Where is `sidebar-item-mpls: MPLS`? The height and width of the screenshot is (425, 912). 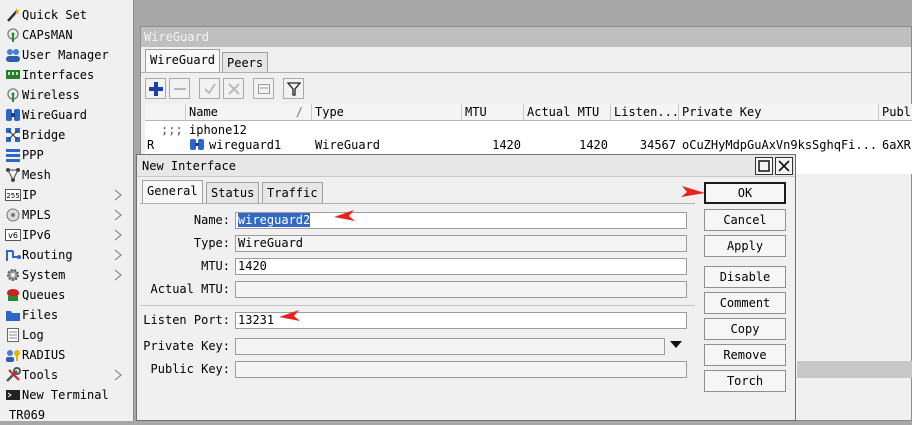 sidebar-item-mpls: MPLS is located at coordinates (66, 215).